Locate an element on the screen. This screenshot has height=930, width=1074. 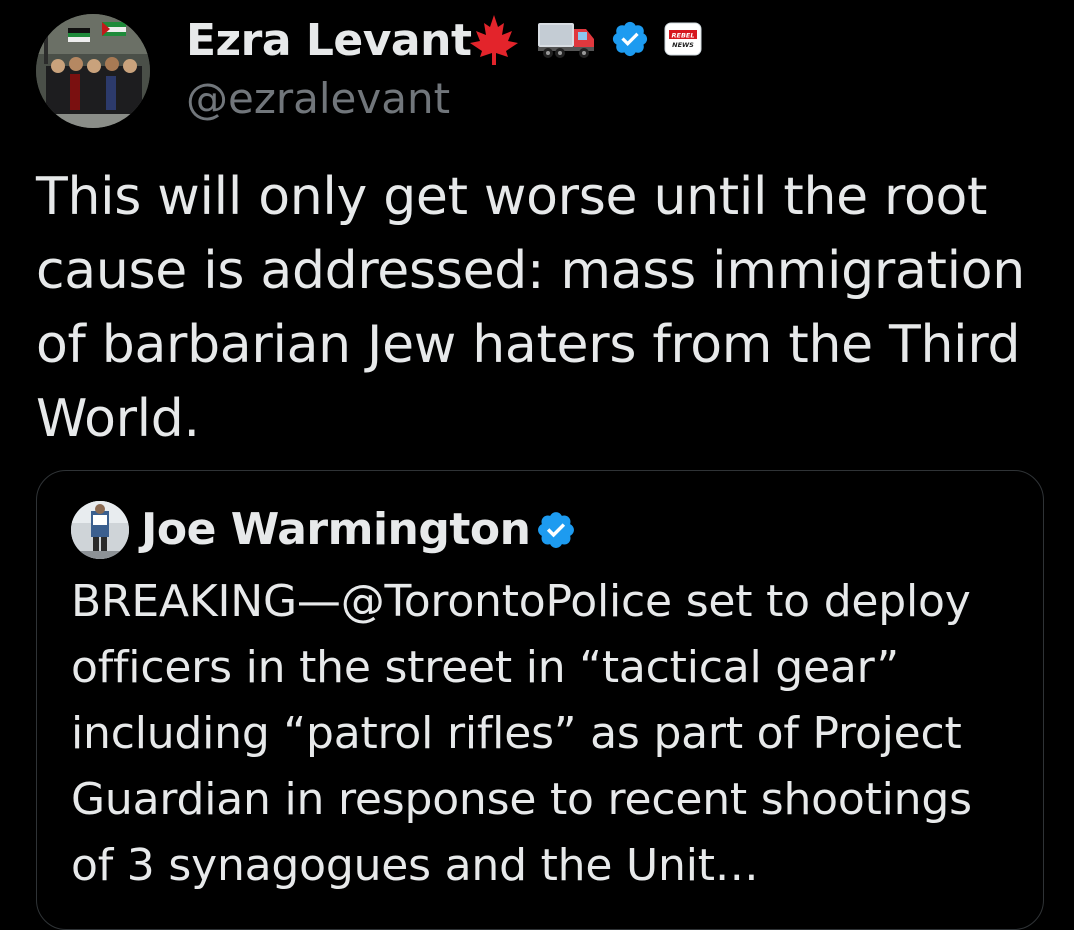
verified-badge-icon is located at coordinates (630, 41).